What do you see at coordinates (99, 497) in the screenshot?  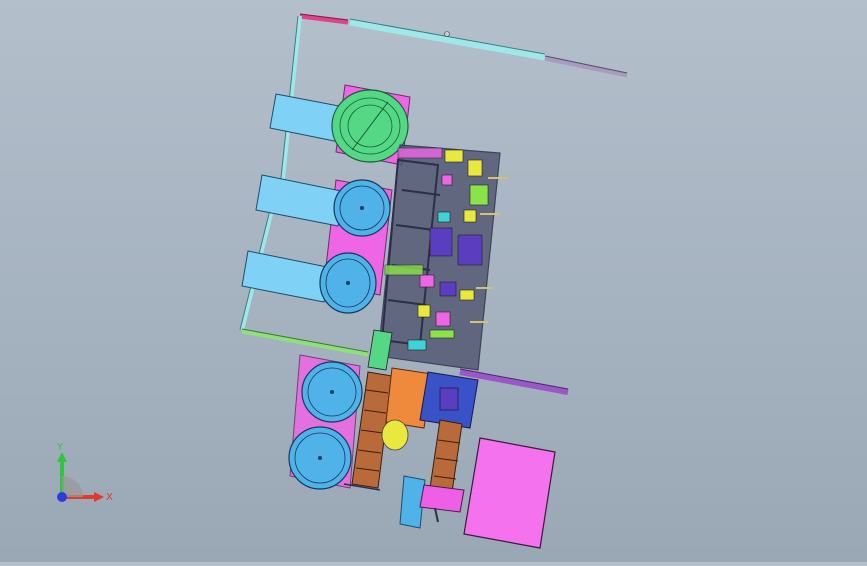 I see `x-axis-arrow` at bounding box center [99, 497].